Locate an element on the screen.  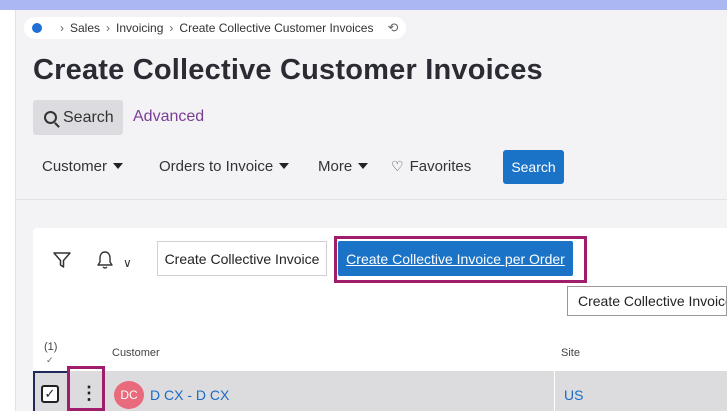
page-title: Create Collective Customer Invoices is located at coordinates (288, 70).